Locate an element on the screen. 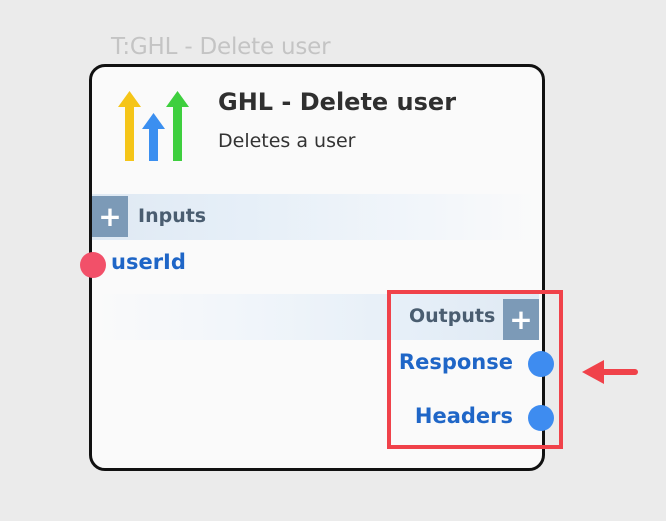 This screenshot has width=666, height=521. highlight-box is located at coordinates (475, 369).